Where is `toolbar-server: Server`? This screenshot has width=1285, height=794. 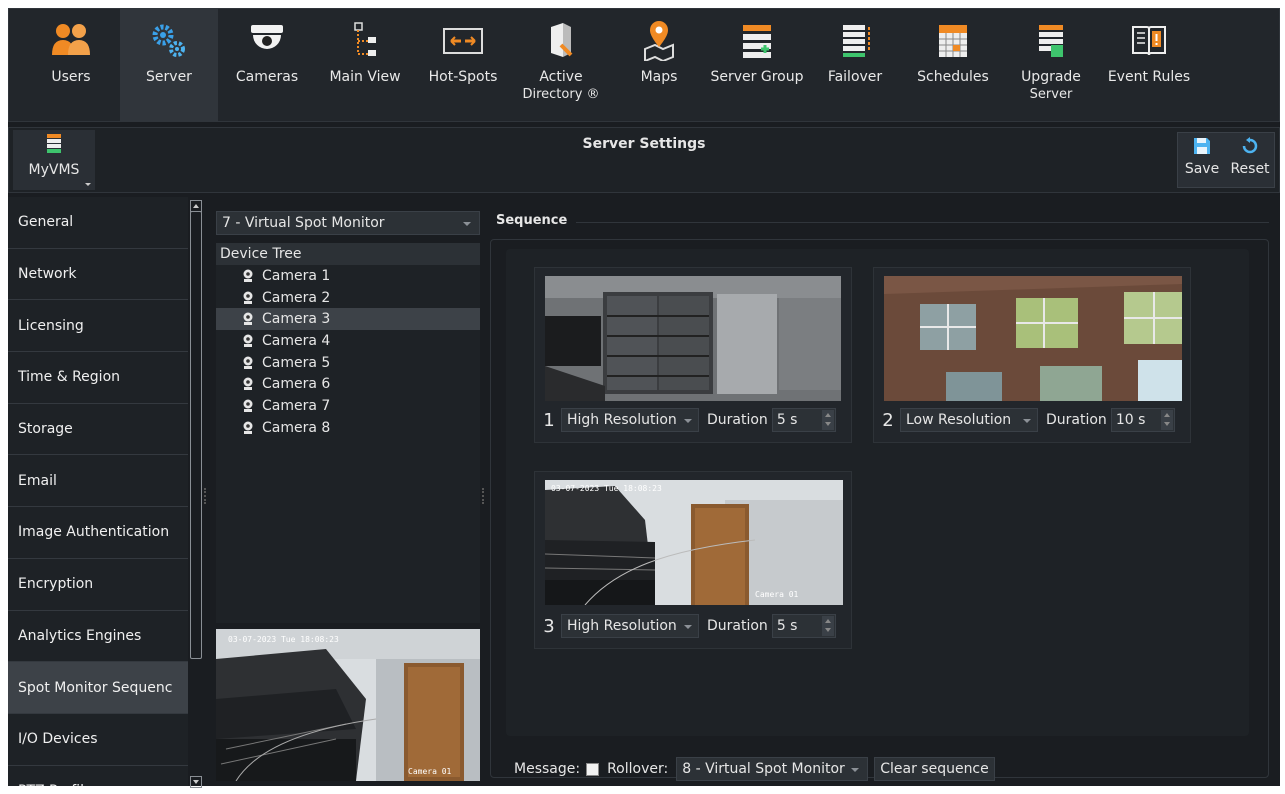 toolbar-server: Server is located at coordinates (169, 65).